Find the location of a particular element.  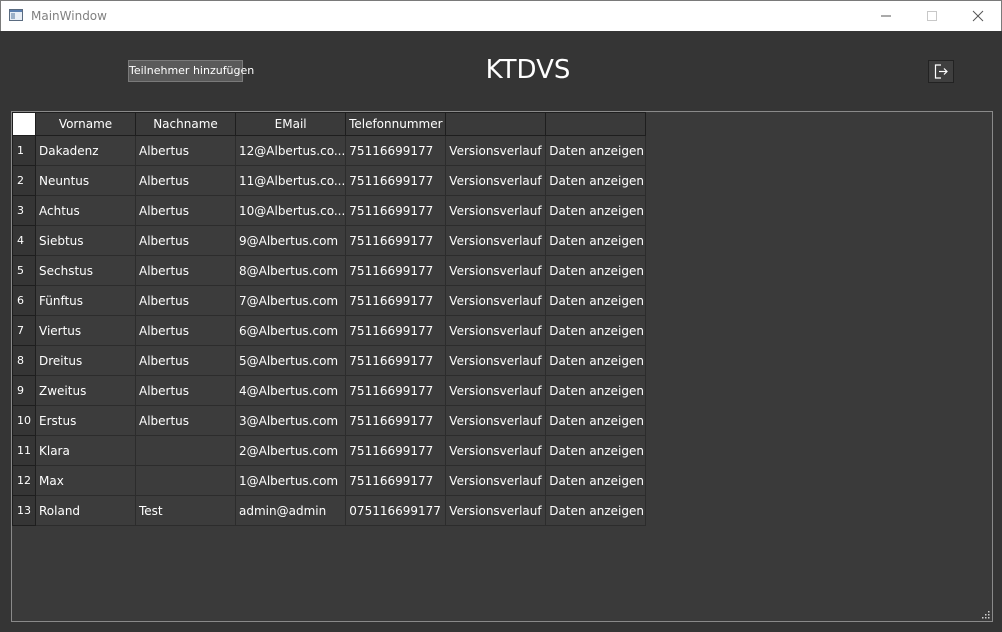

cell-vorname: Dakadenz is located at coordinates (85, 150).